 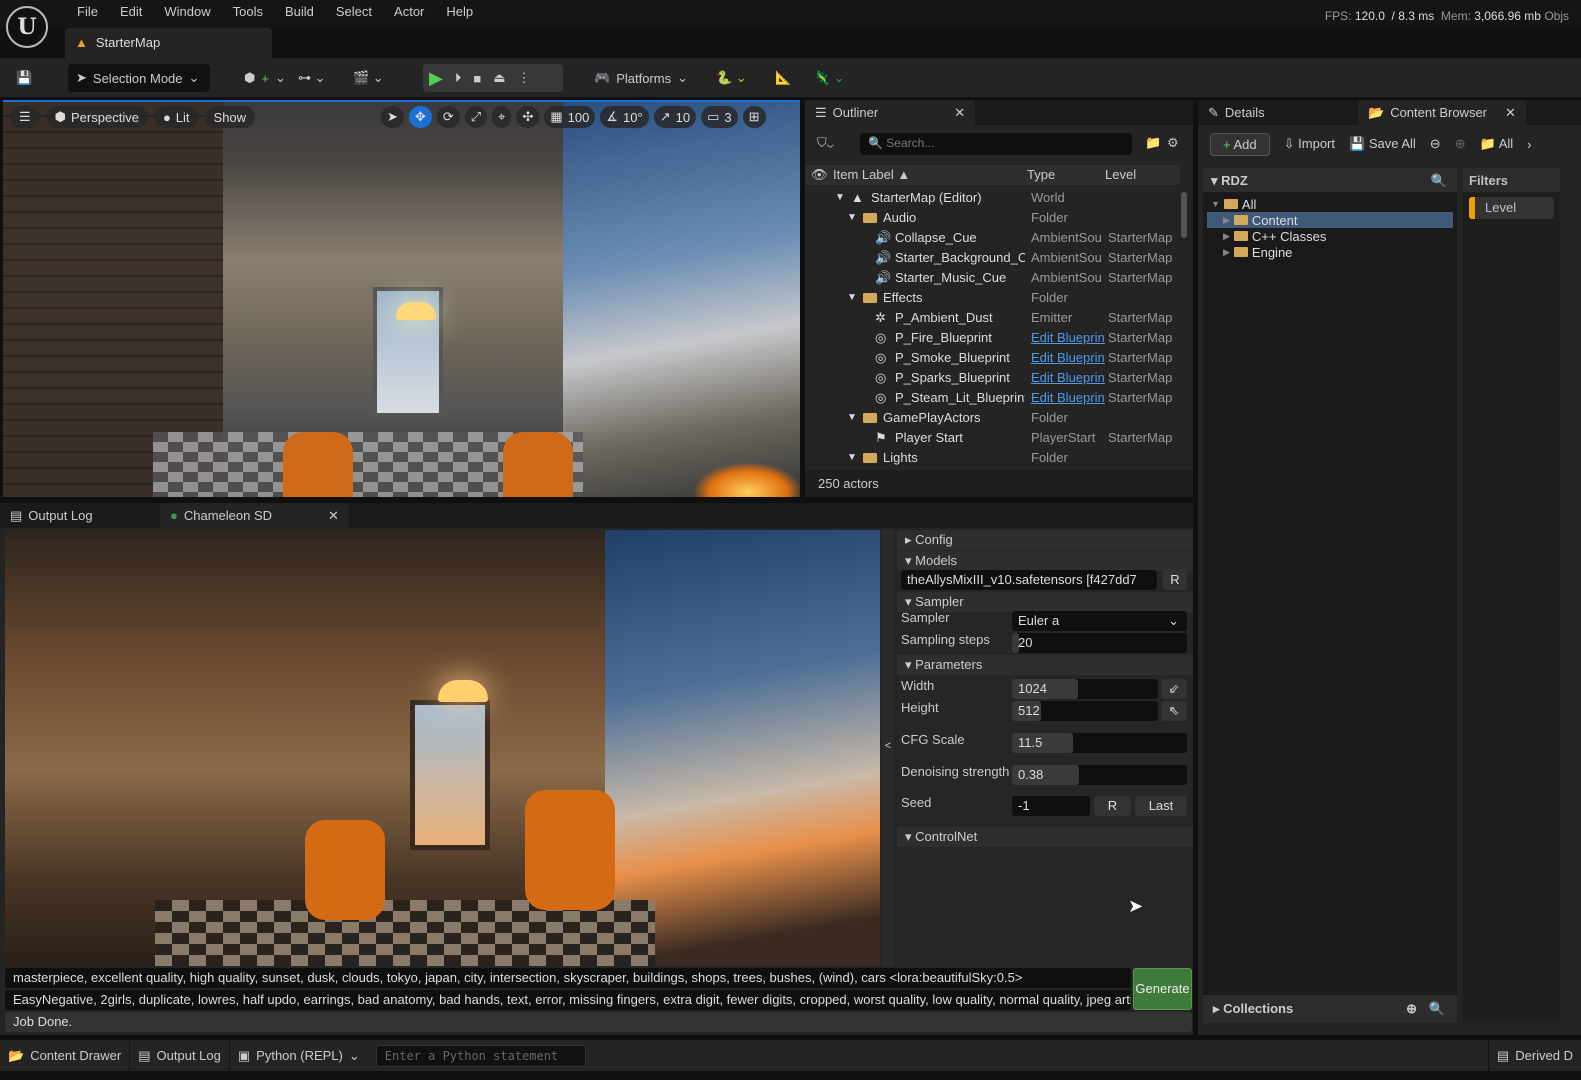 I want to click on sampler-dropdown: Euler a ⌄, so click(x=1099, y=621).